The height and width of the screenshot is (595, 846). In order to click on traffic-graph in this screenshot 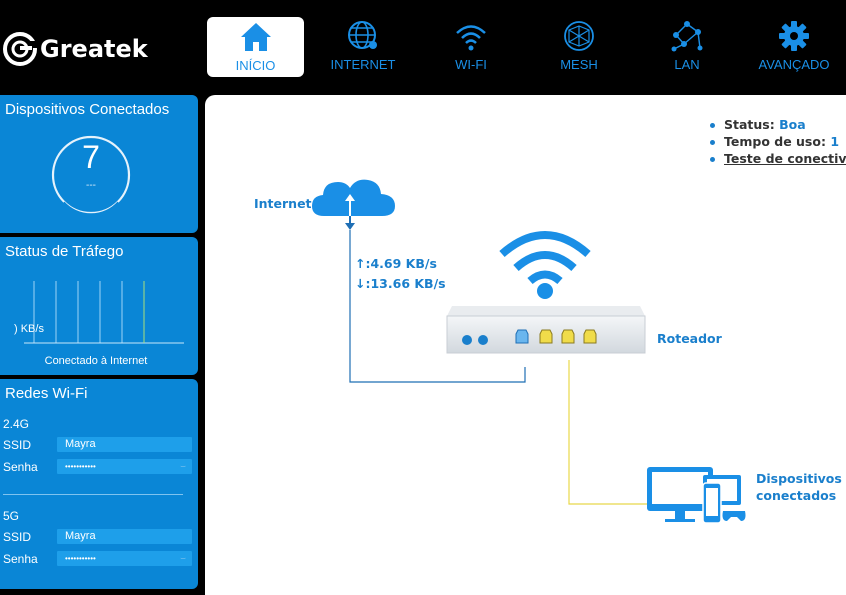, I will do `click(104, 312)`.